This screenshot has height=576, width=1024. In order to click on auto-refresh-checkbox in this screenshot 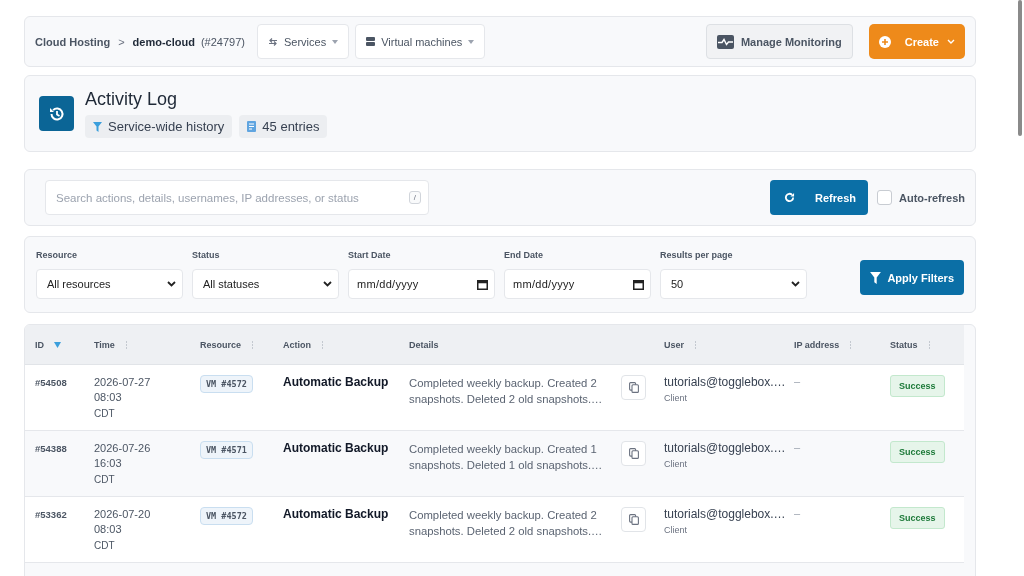, I will do `click(884, 197)`.